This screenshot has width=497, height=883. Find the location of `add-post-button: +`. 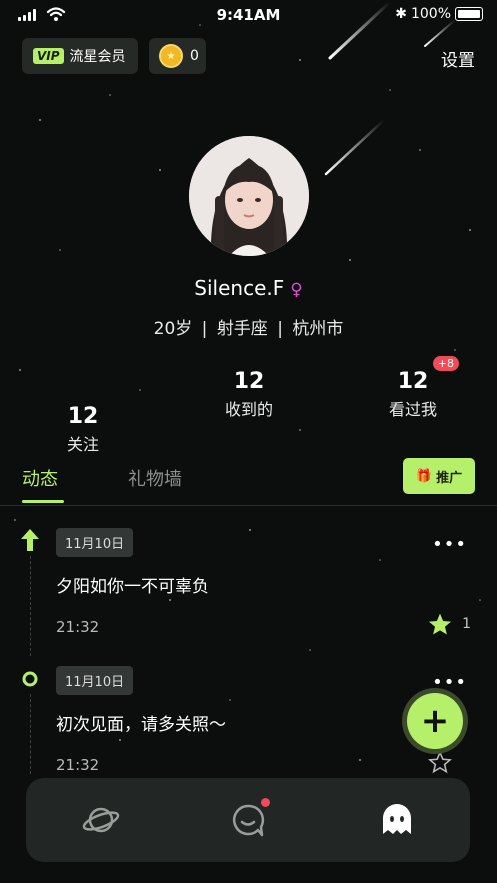

add-post-button: + is located at coordinates (435, 721).